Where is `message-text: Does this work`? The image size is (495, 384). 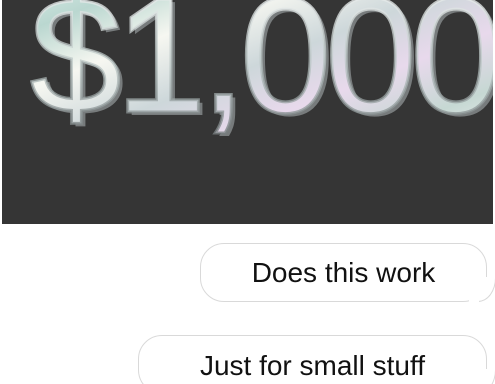
message-text: Does this work is located at coordinates (343, 272).